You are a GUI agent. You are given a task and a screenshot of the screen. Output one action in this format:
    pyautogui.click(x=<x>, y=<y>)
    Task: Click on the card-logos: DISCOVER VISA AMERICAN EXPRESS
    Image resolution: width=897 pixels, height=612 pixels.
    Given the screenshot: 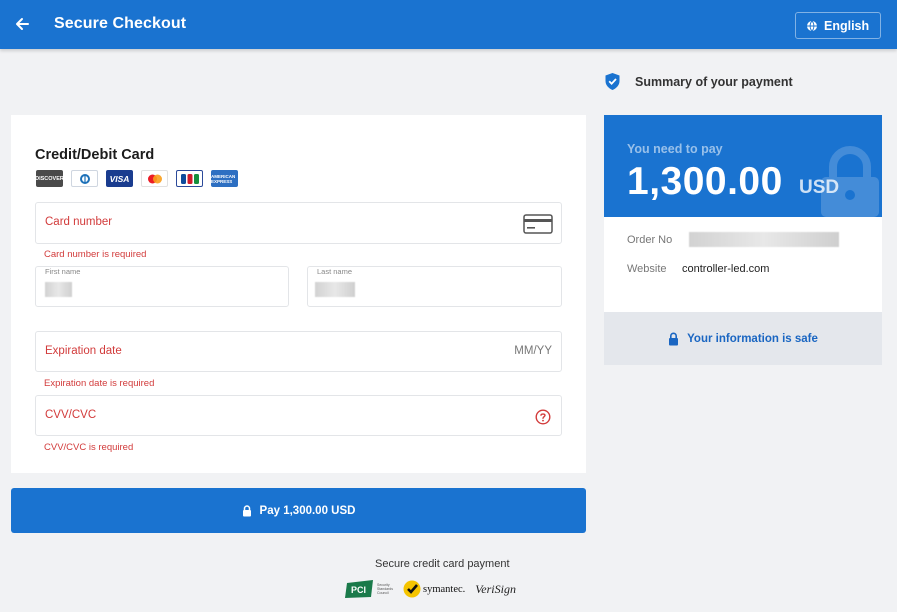 What is the action you would take?
    pyautogui.click(x=136, y=178)
    